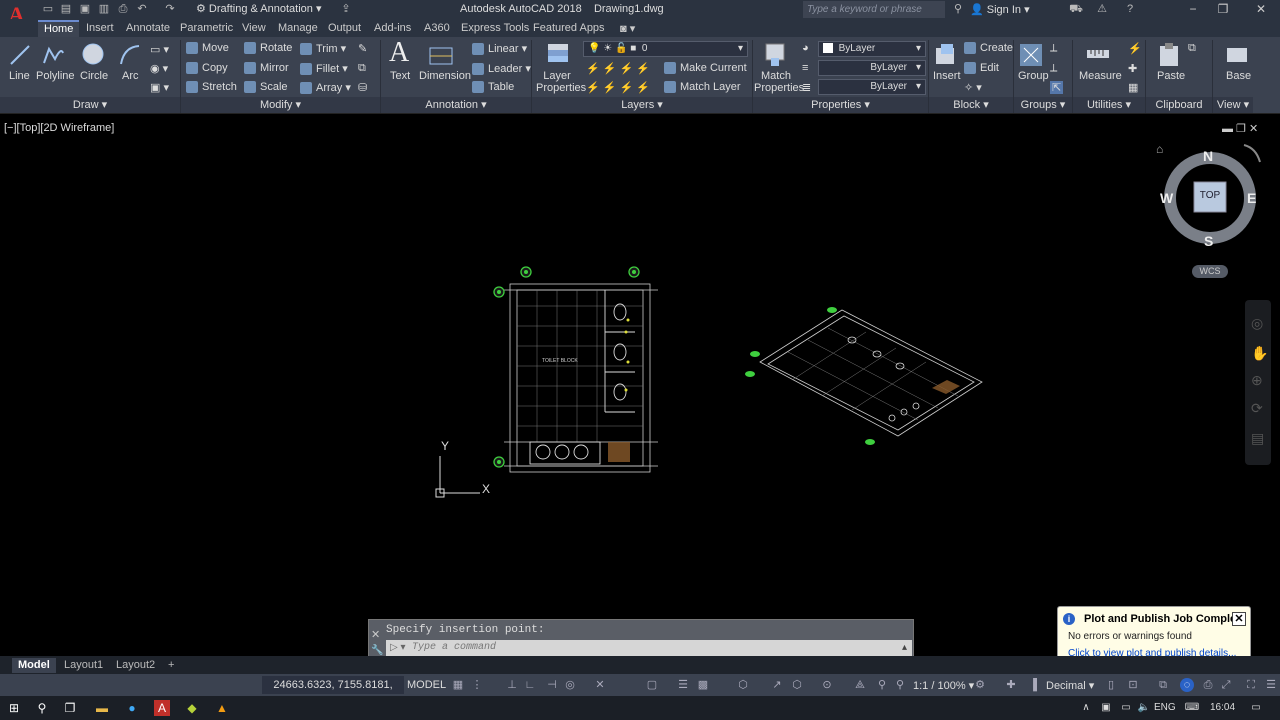 This screenshot has width=1280, height=720. I want to click on redo-icon: ↷, so click(170, 9).